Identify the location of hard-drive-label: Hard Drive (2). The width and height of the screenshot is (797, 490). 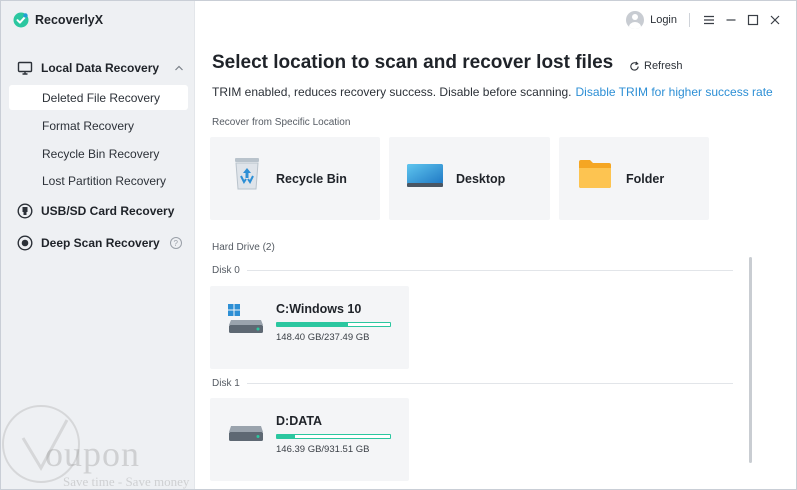
(243, 247).